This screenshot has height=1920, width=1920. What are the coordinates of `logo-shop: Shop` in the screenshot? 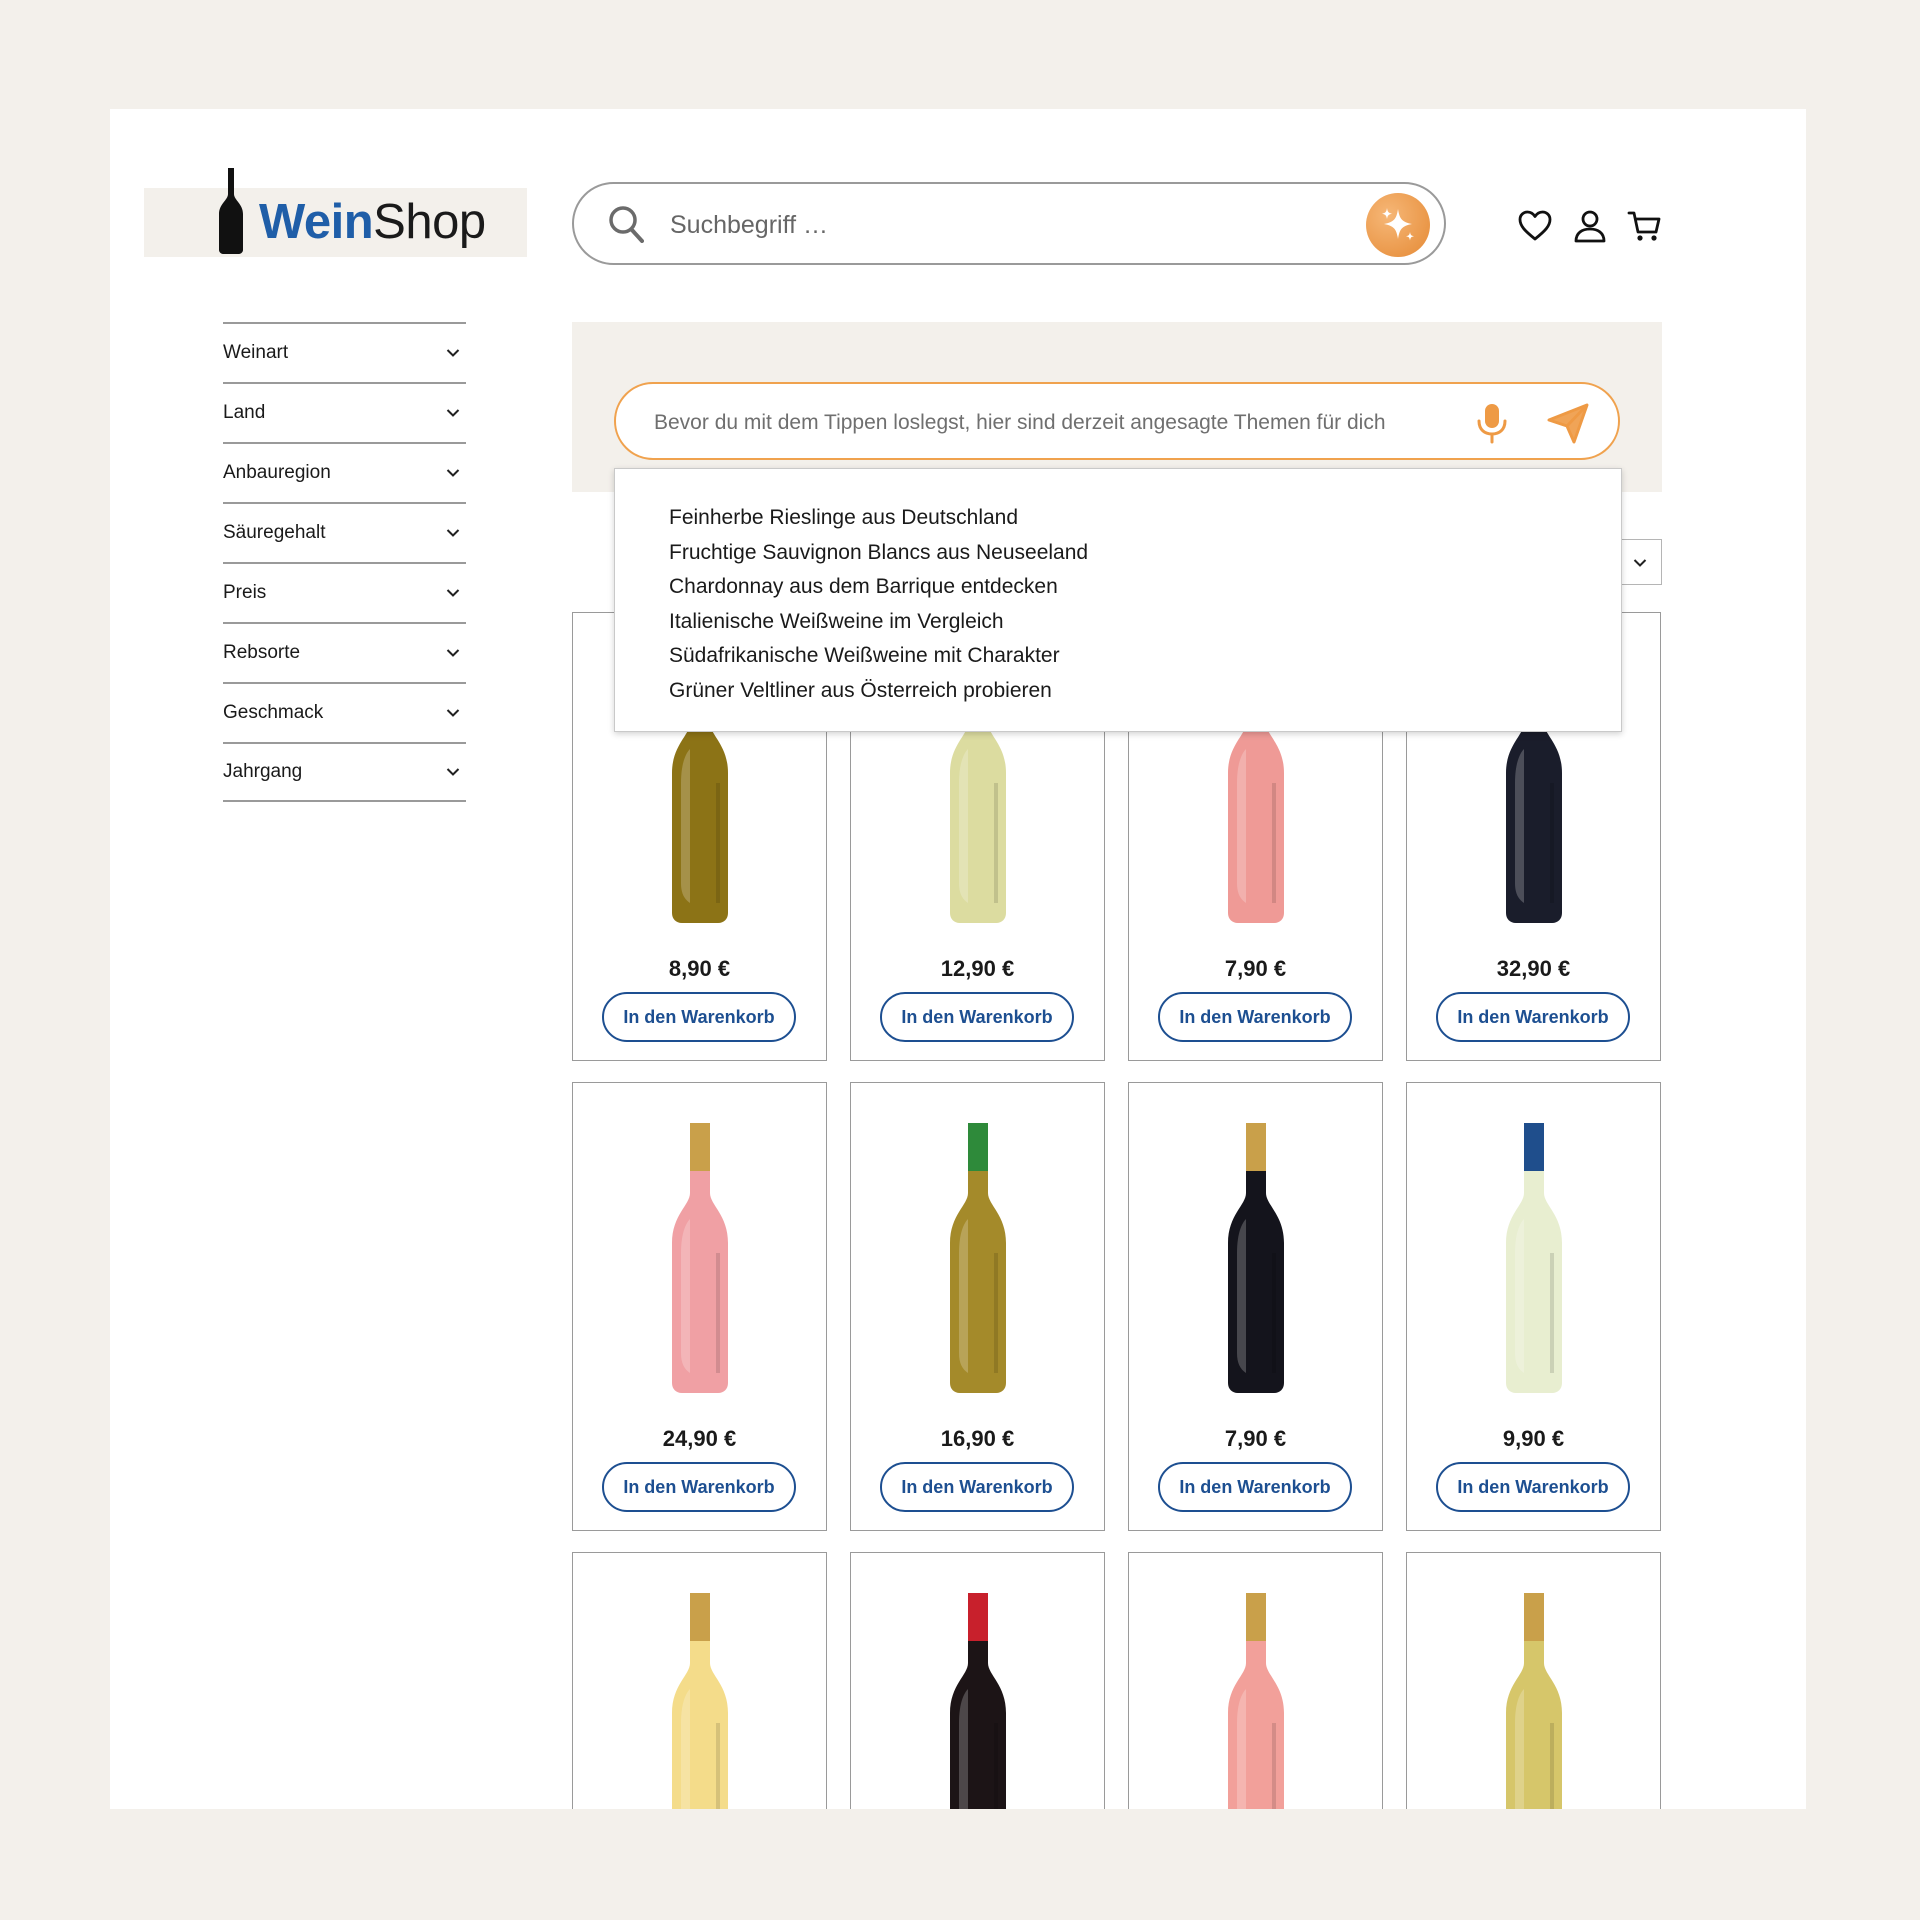 It's located at (429, 222).